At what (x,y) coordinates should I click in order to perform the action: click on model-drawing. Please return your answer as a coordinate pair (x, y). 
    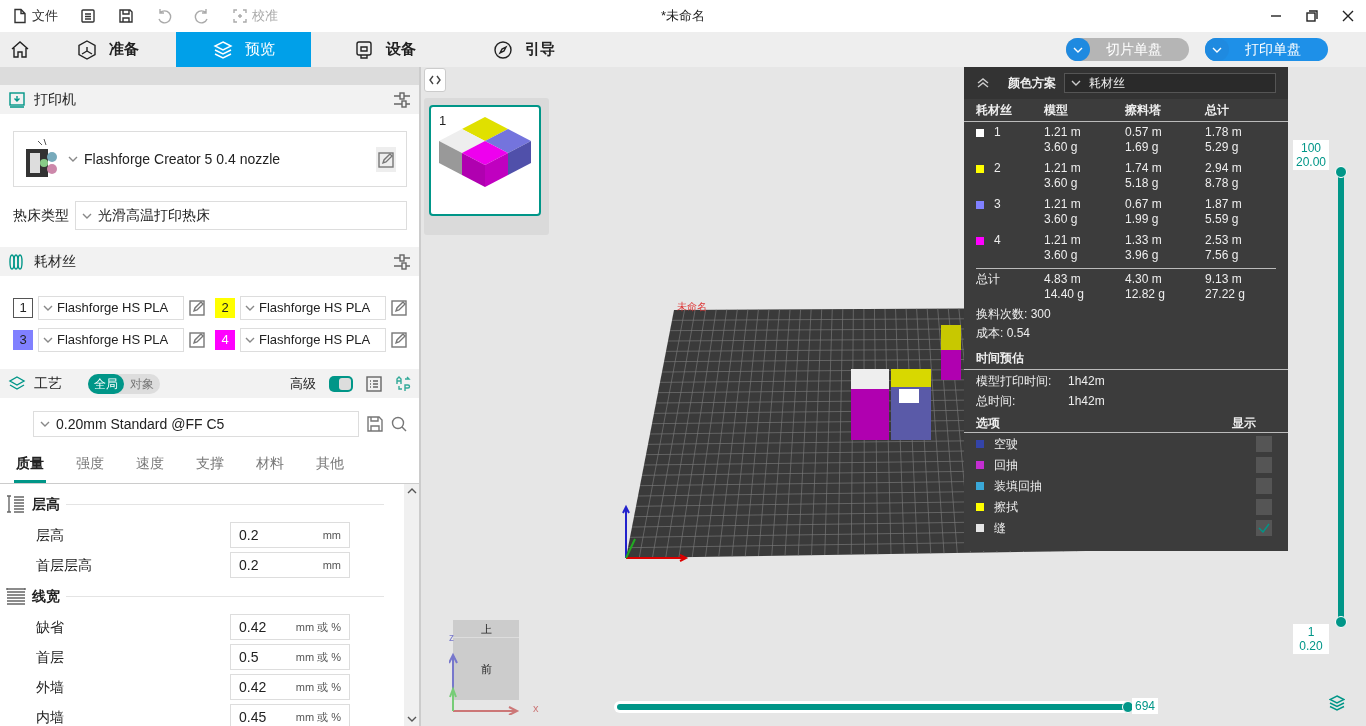
    Looking at the image, I should click on (906, 382).